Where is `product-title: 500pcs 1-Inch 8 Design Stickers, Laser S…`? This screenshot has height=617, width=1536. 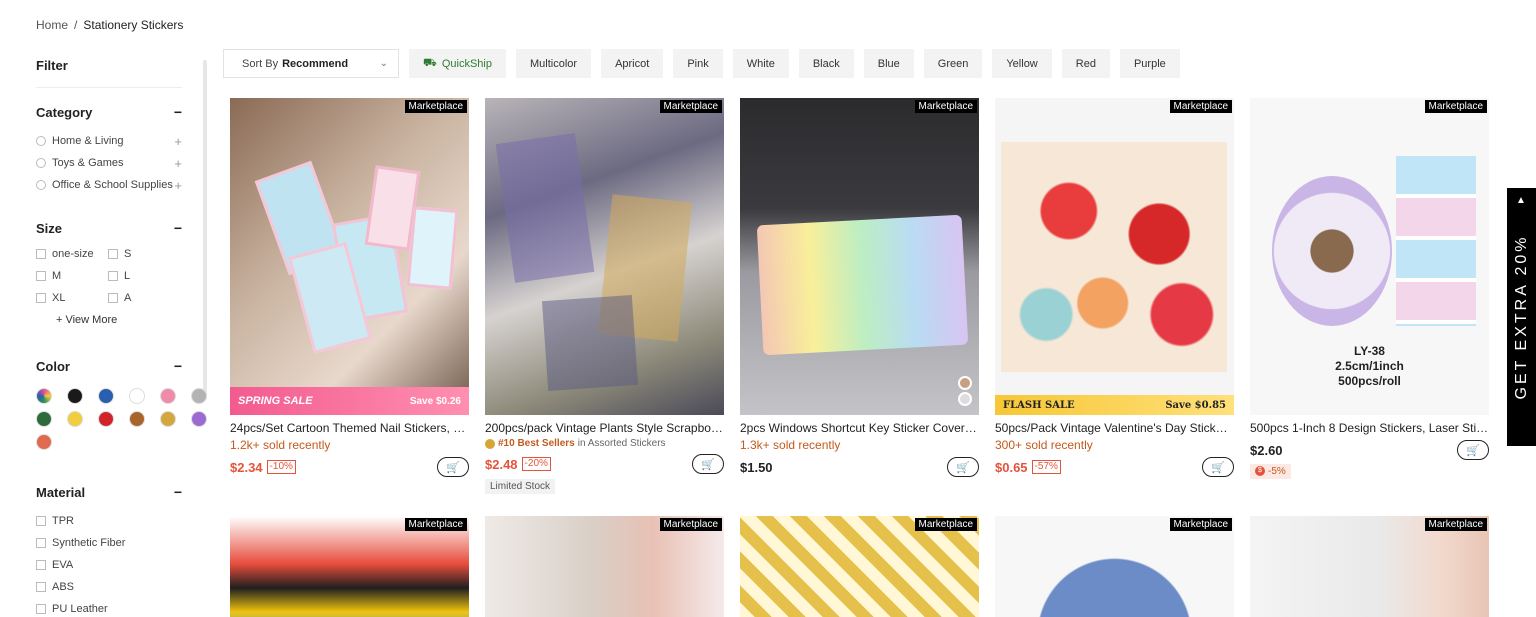 product-title: 500pcs 1-Inch 8 Design Stickers, Laser S… is located at coordinates (1369, 428).